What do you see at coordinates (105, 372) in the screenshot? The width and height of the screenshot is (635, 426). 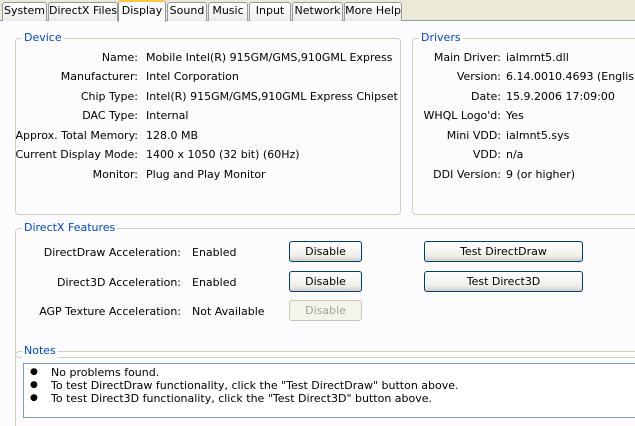 I see `note-text: No problems found.` at bounding box center [105, 372].